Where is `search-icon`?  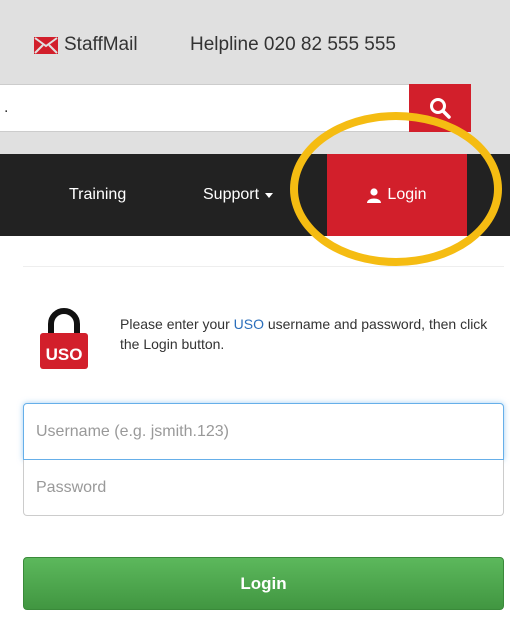 search-icon is located at coordinates (440, 108).